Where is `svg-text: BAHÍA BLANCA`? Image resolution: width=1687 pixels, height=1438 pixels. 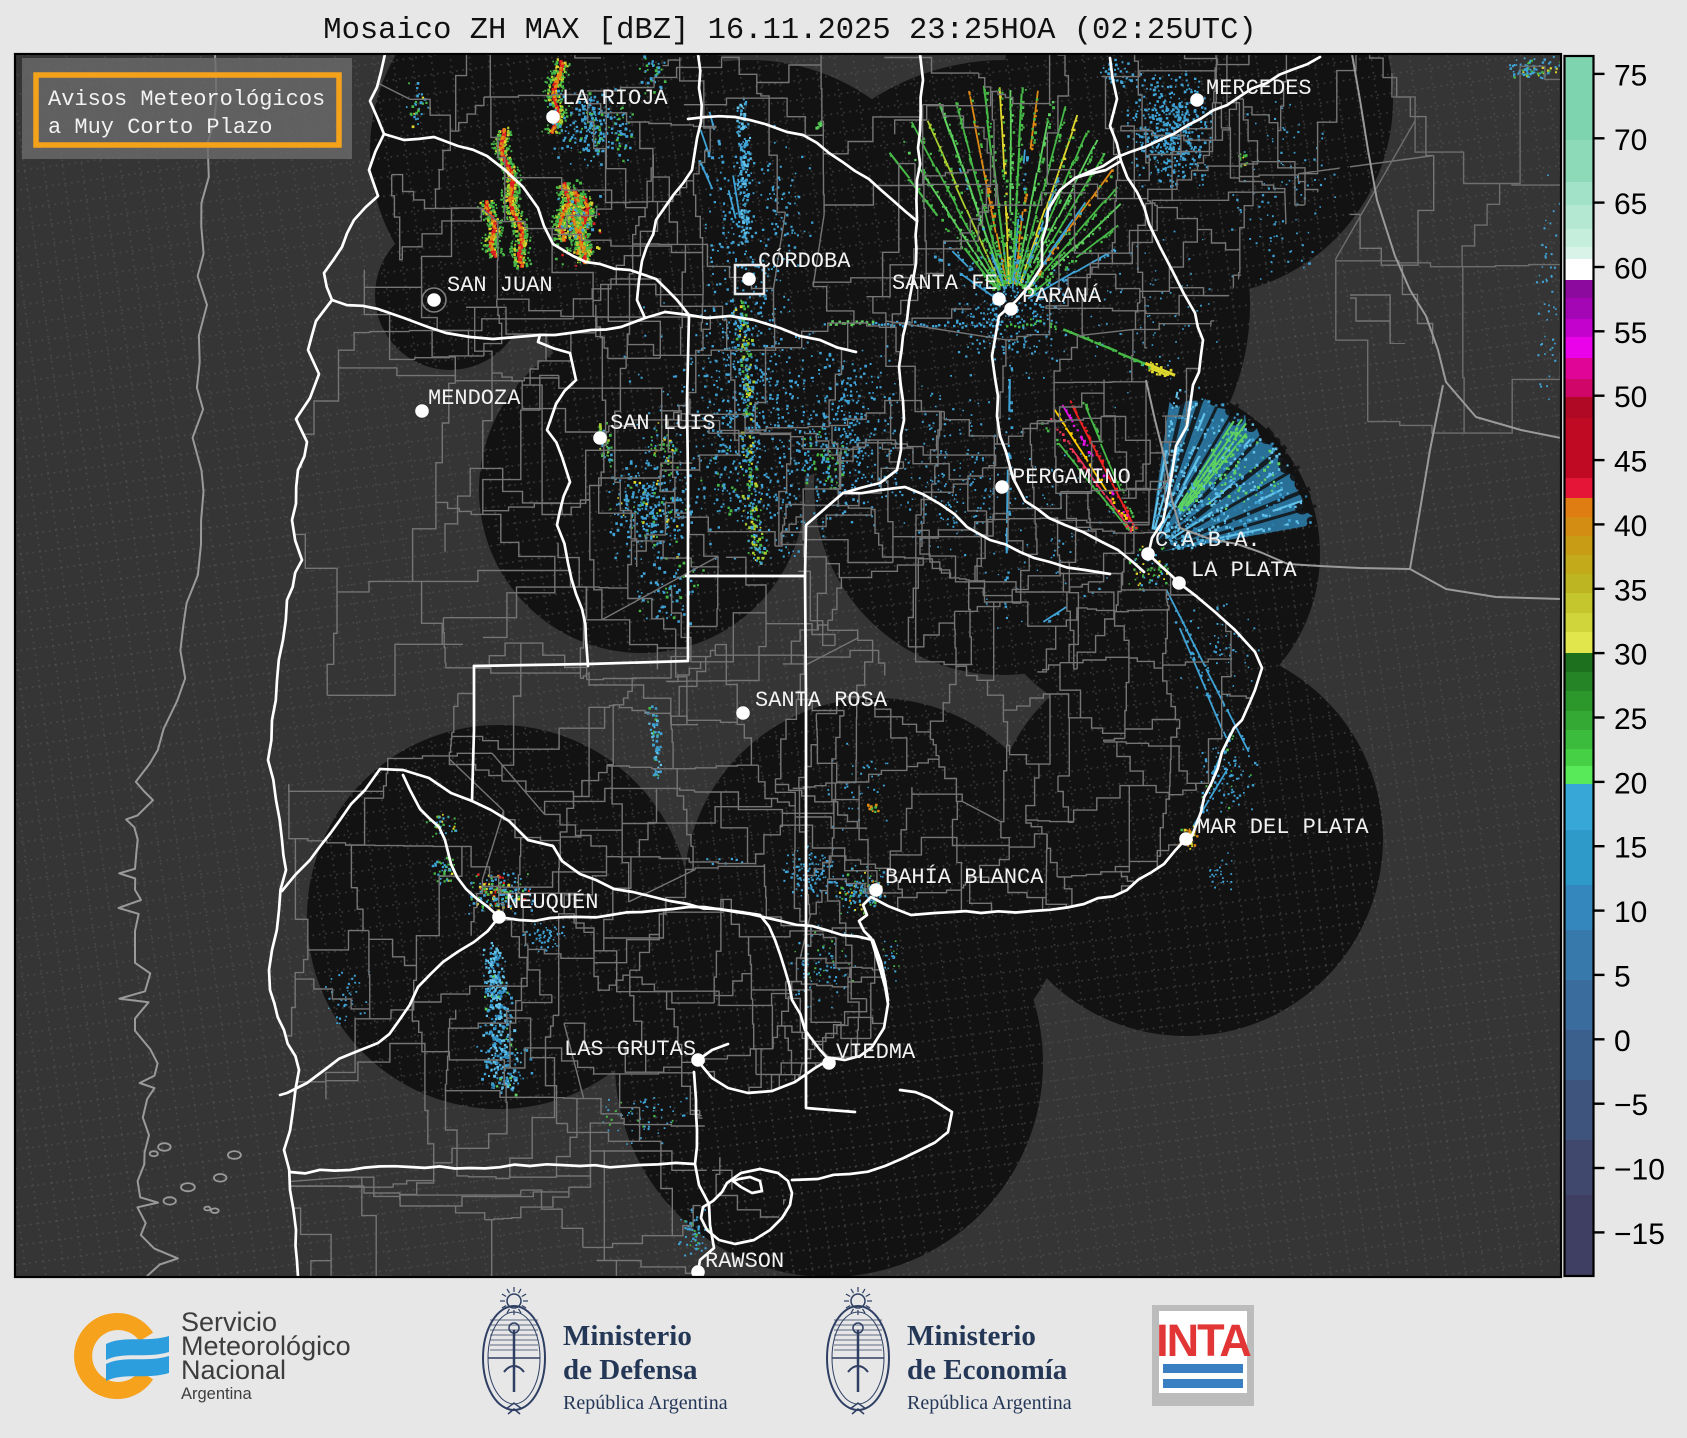 svg-text: BAHÍA BLANCA is located at coordinates (964, 877).